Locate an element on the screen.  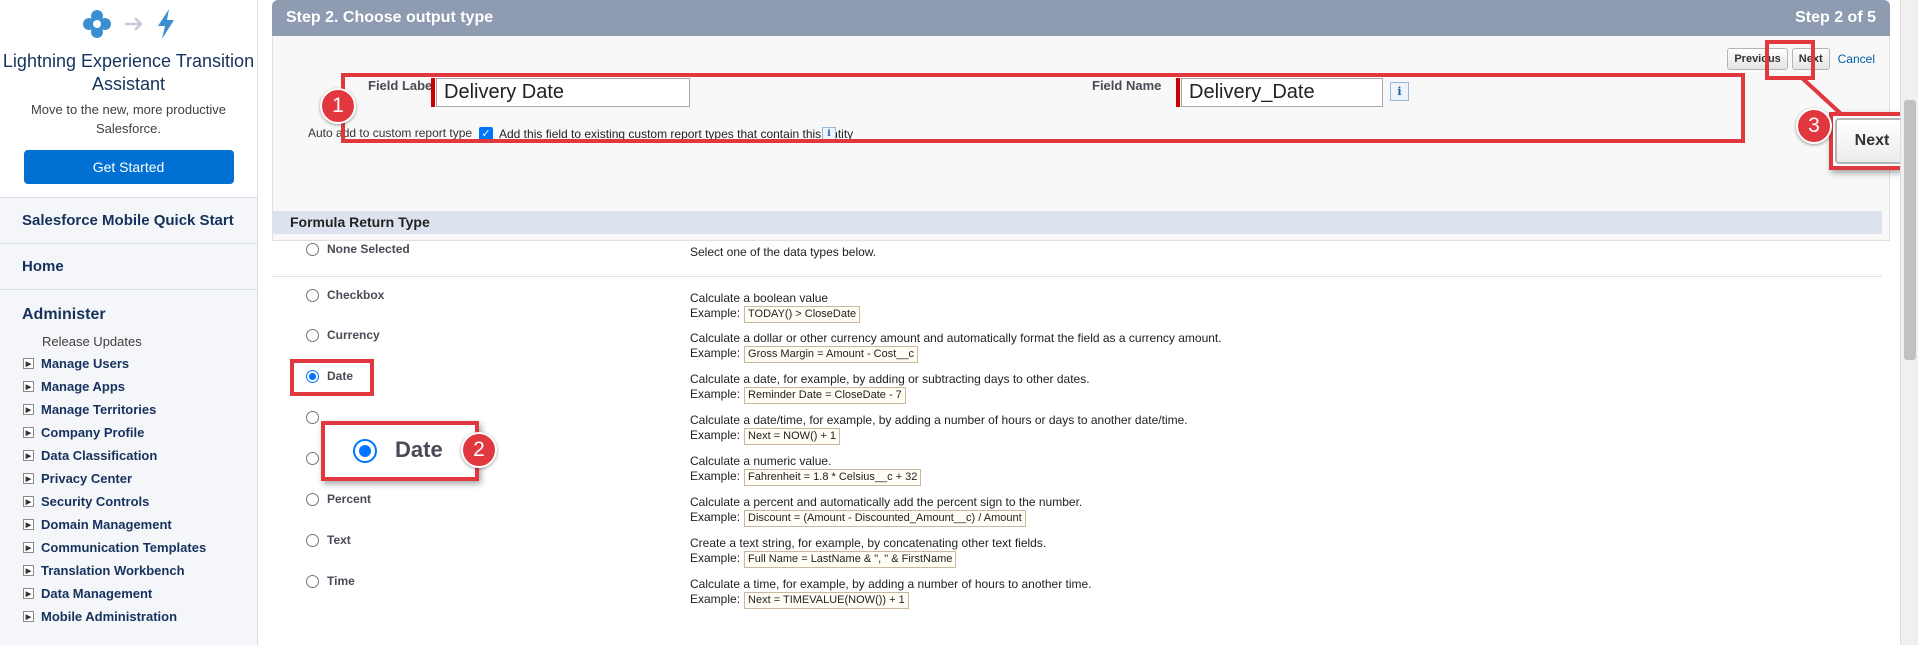
formula-return-type-header: Formula Return Type is located at coordinates (1077, 222).